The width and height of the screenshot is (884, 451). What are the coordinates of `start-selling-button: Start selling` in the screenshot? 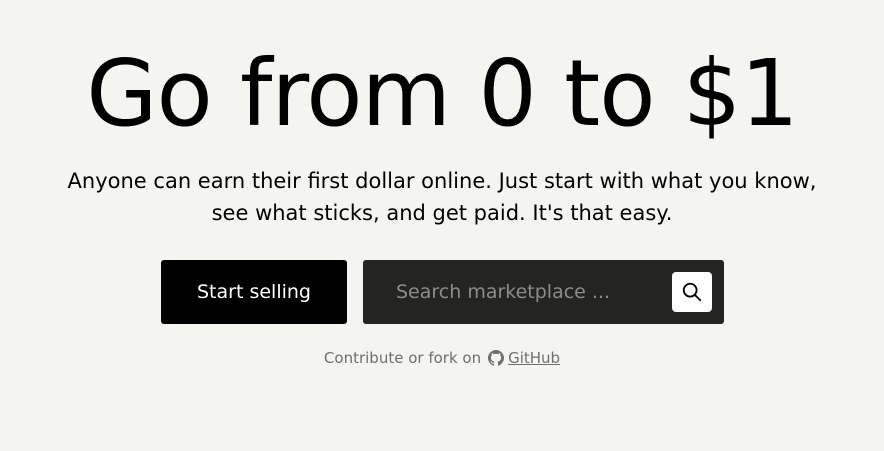 It's located at (254, 292).